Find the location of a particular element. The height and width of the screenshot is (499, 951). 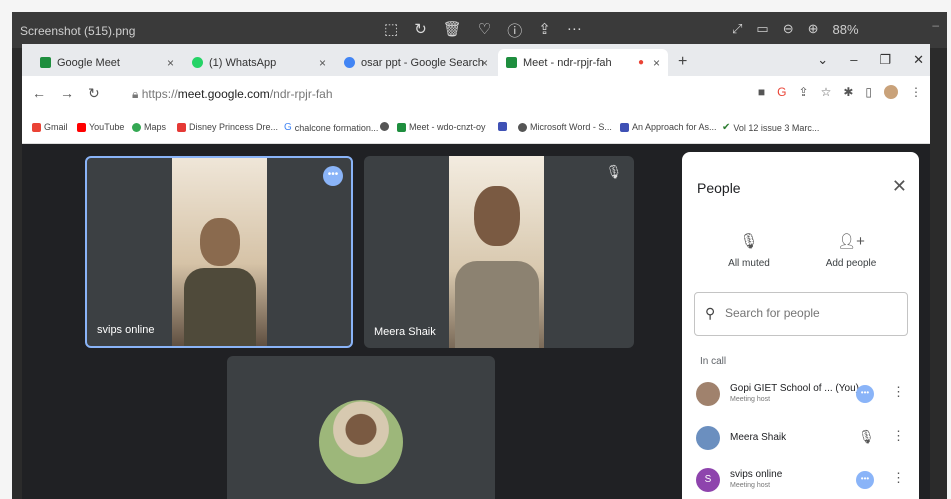

close-button: ✕ is located at coordinates (918, 60).